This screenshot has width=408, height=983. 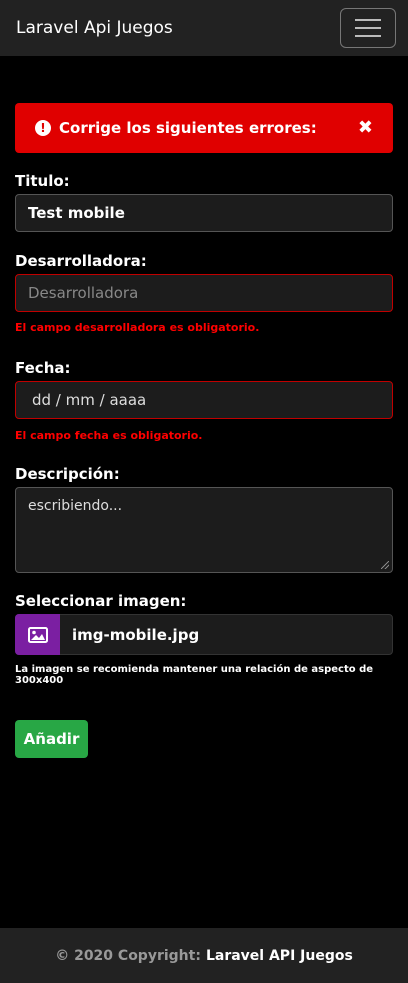 What do you see at coordinates (128, 955) in the screenshot?
I see `footer-copyright: © 2020 Copyright:` at bounding box center [128, 955].